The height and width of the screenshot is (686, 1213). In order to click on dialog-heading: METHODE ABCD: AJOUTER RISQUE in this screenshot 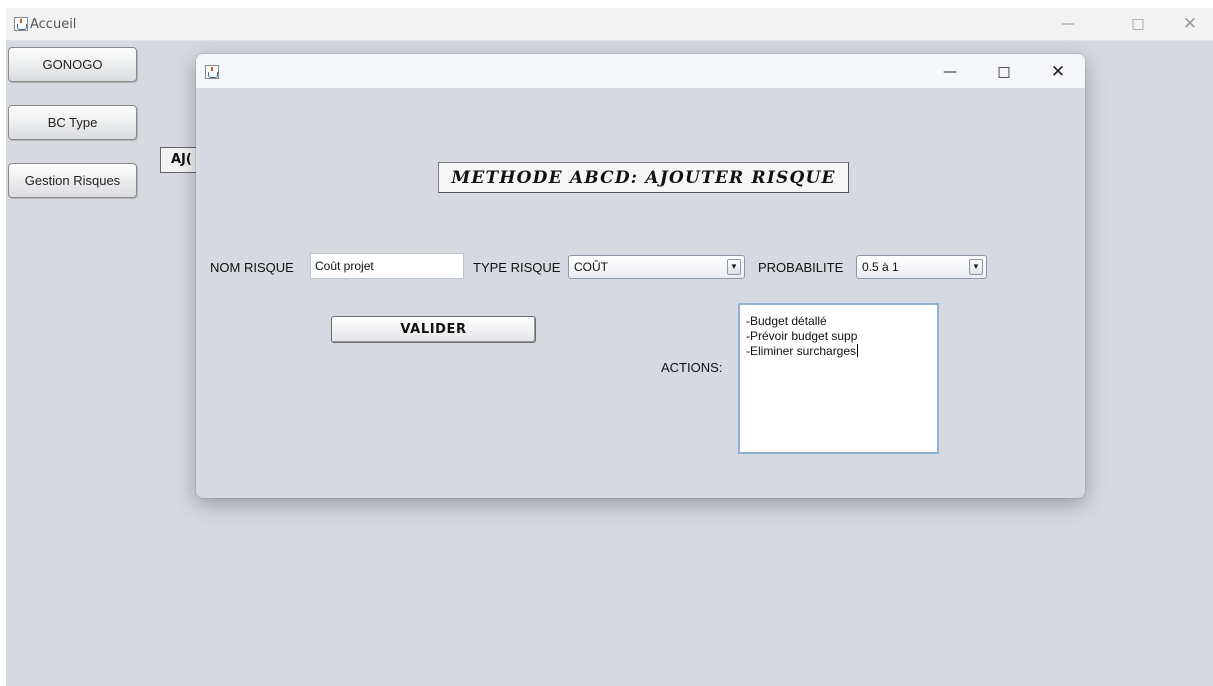, I will do `click(643, 177)`.